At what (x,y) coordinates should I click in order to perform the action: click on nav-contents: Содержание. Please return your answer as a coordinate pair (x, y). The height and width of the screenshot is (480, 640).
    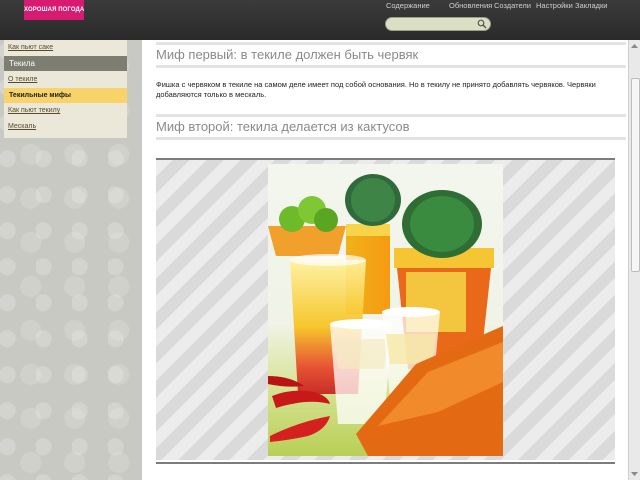
    Looking at the image, I should click on (408, 5).